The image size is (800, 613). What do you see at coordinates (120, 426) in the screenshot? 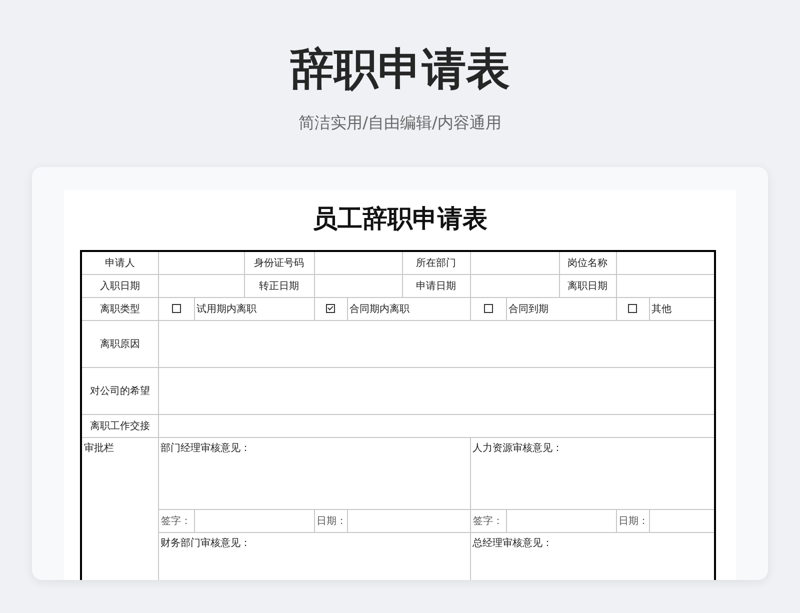
I see `table-cell: 离职工作交接` at bounding box center [120, 426].